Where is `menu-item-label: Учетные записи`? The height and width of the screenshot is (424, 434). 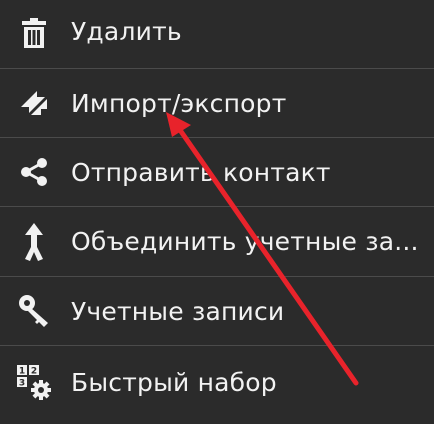 menu-item-label: Учетные записи is located at coordinates (178, 311).